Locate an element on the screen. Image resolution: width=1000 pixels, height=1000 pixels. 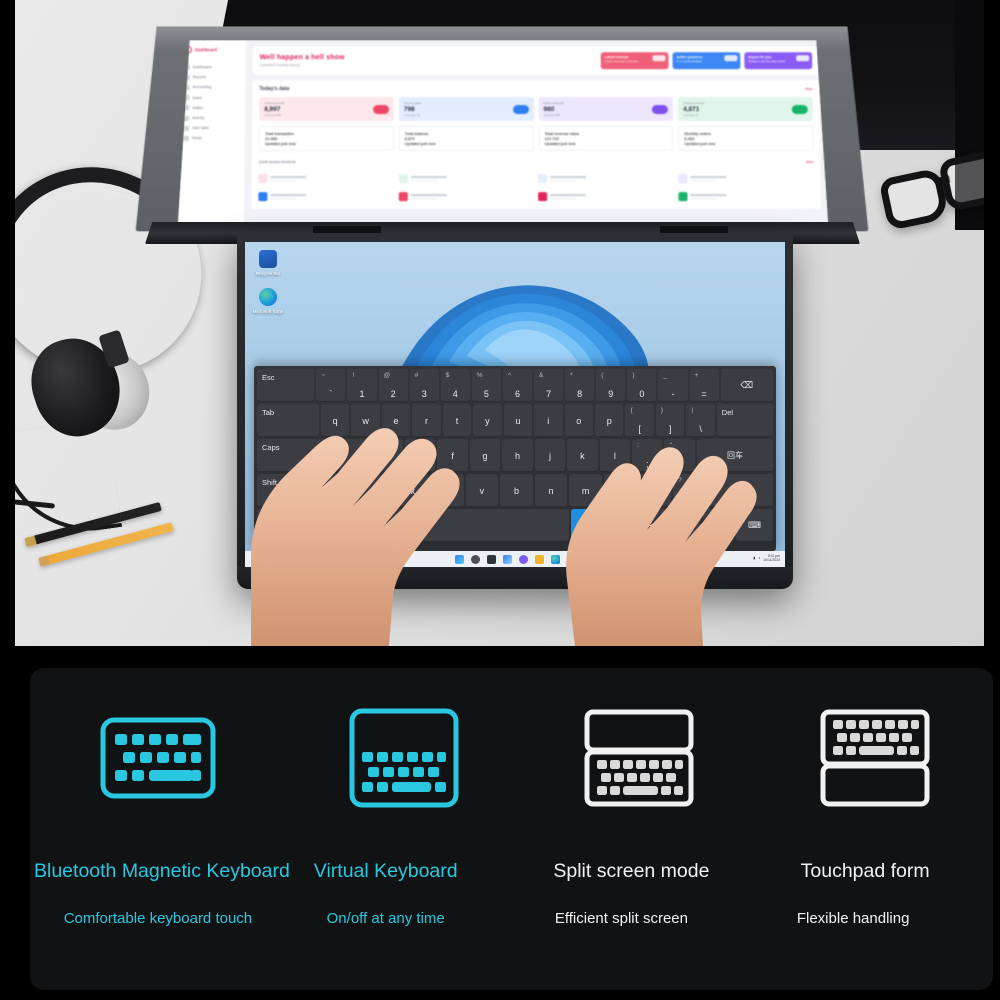
key-Ctrl: Ctrl is located at coordinates (319, 525).